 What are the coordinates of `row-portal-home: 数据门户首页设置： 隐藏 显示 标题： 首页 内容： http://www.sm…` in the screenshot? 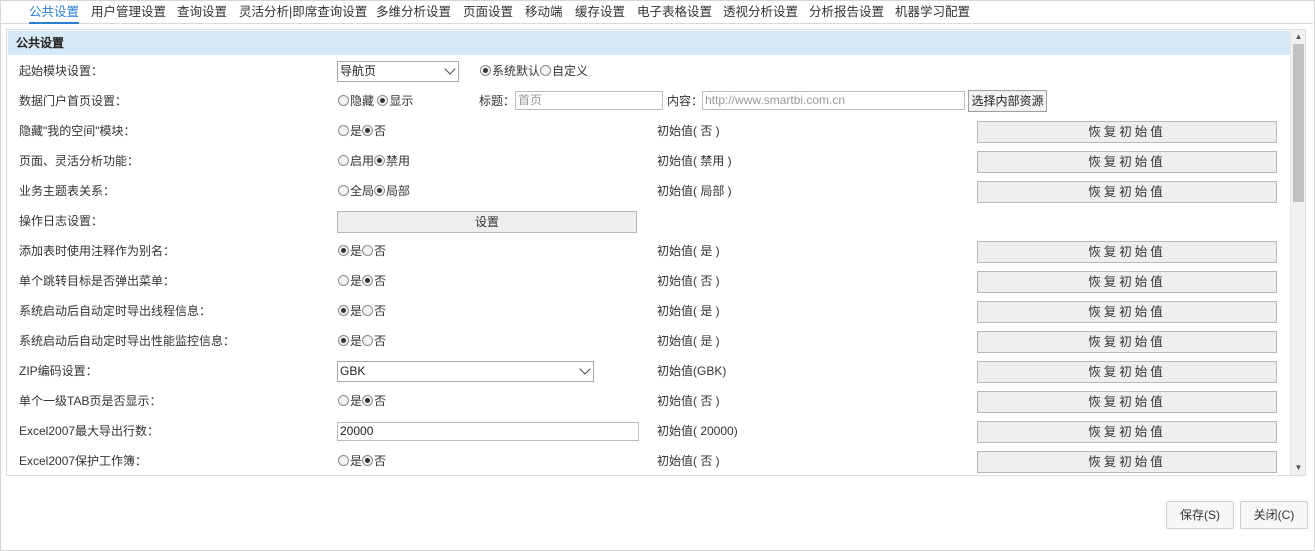 It's located at (649, 101).